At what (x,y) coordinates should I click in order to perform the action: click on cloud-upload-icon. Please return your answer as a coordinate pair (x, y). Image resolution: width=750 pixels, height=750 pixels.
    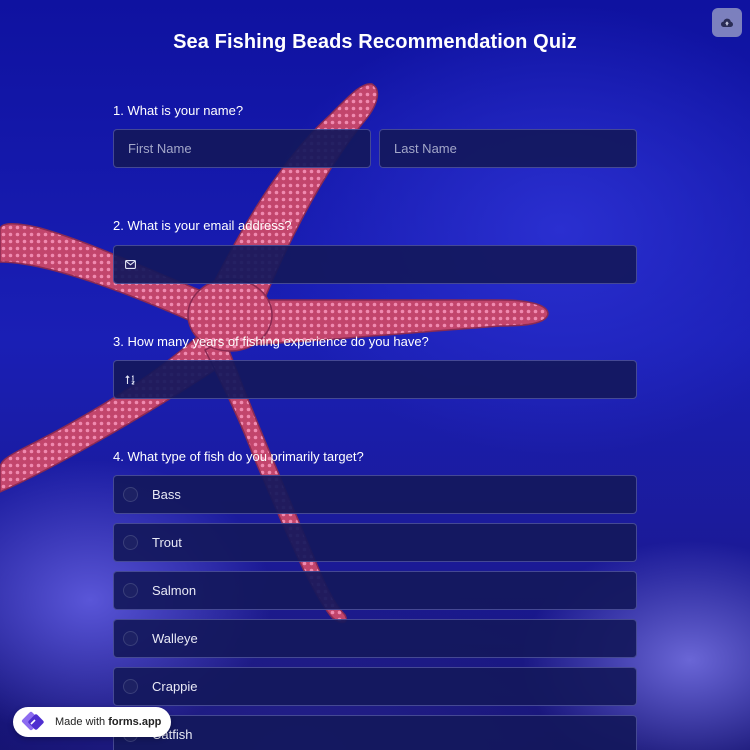
    Looking at the image, I should click on (727, 22).